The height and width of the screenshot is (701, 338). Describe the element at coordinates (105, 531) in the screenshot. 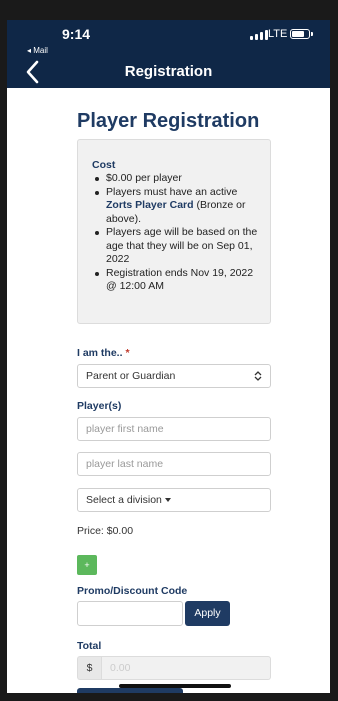

I see `price-text: Price: $0.00` at that location.